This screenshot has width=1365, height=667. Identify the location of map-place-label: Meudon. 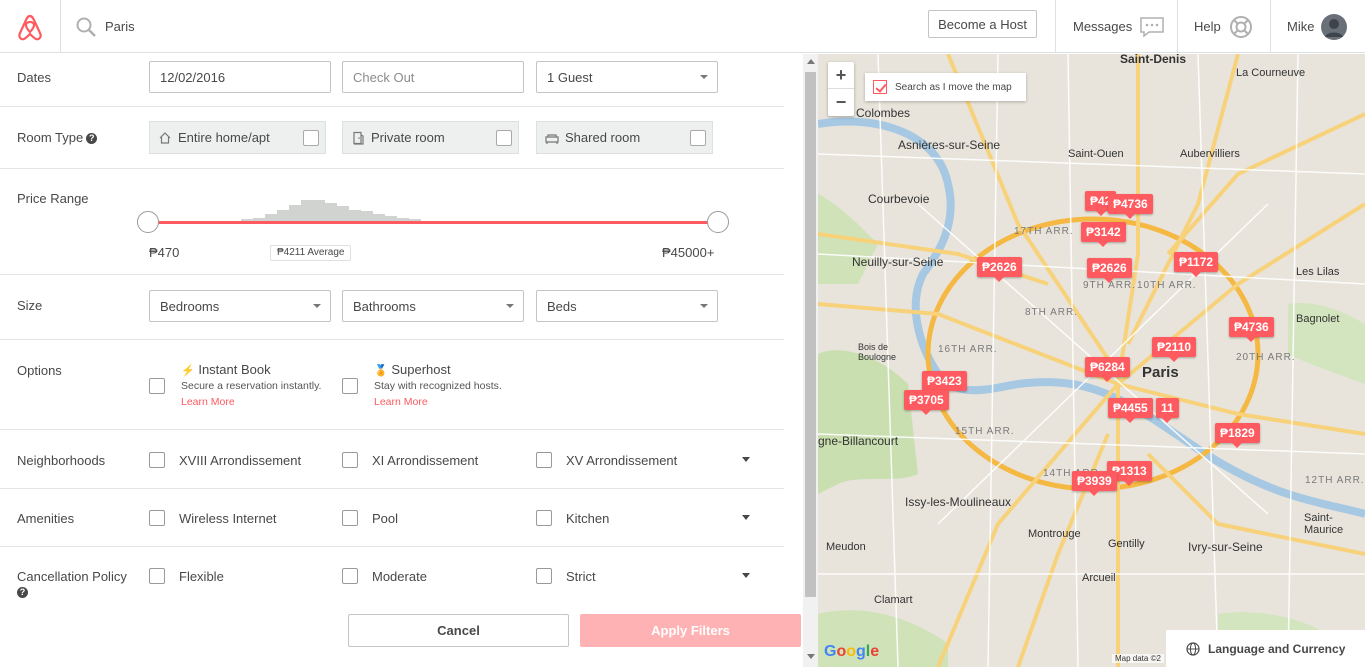
(846, 547).